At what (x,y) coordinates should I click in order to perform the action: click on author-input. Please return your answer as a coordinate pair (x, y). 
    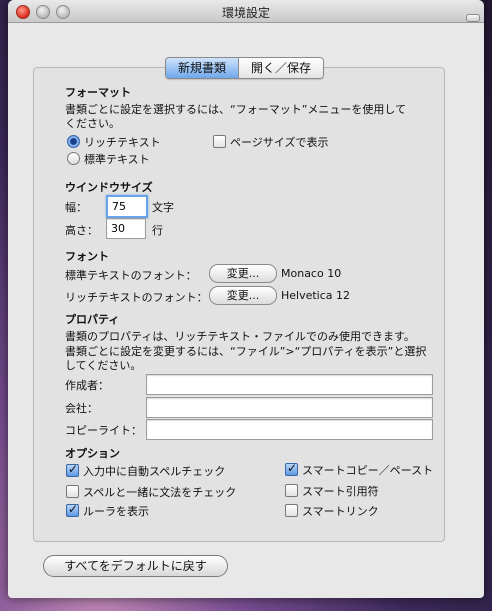
    Looking at the image, I should click on (289, 384).